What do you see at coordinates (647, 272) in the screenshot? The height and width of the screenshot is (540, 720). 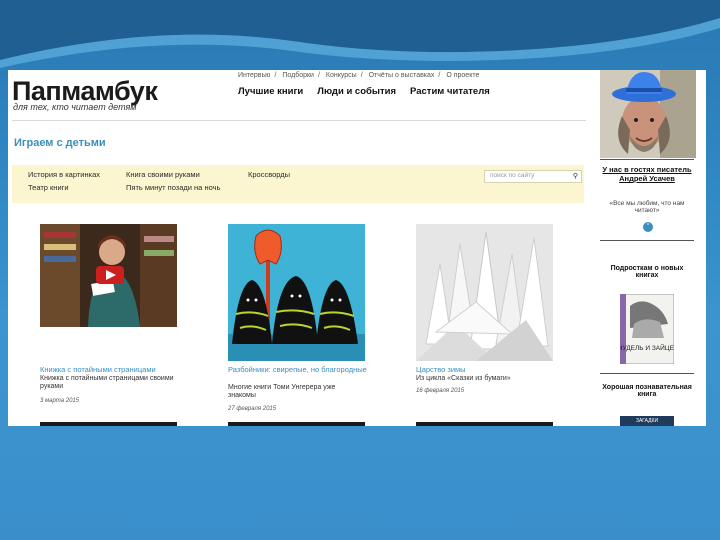 I see `new-books-title: Подросткам о новых книгах` at bounding box center [647, 272].